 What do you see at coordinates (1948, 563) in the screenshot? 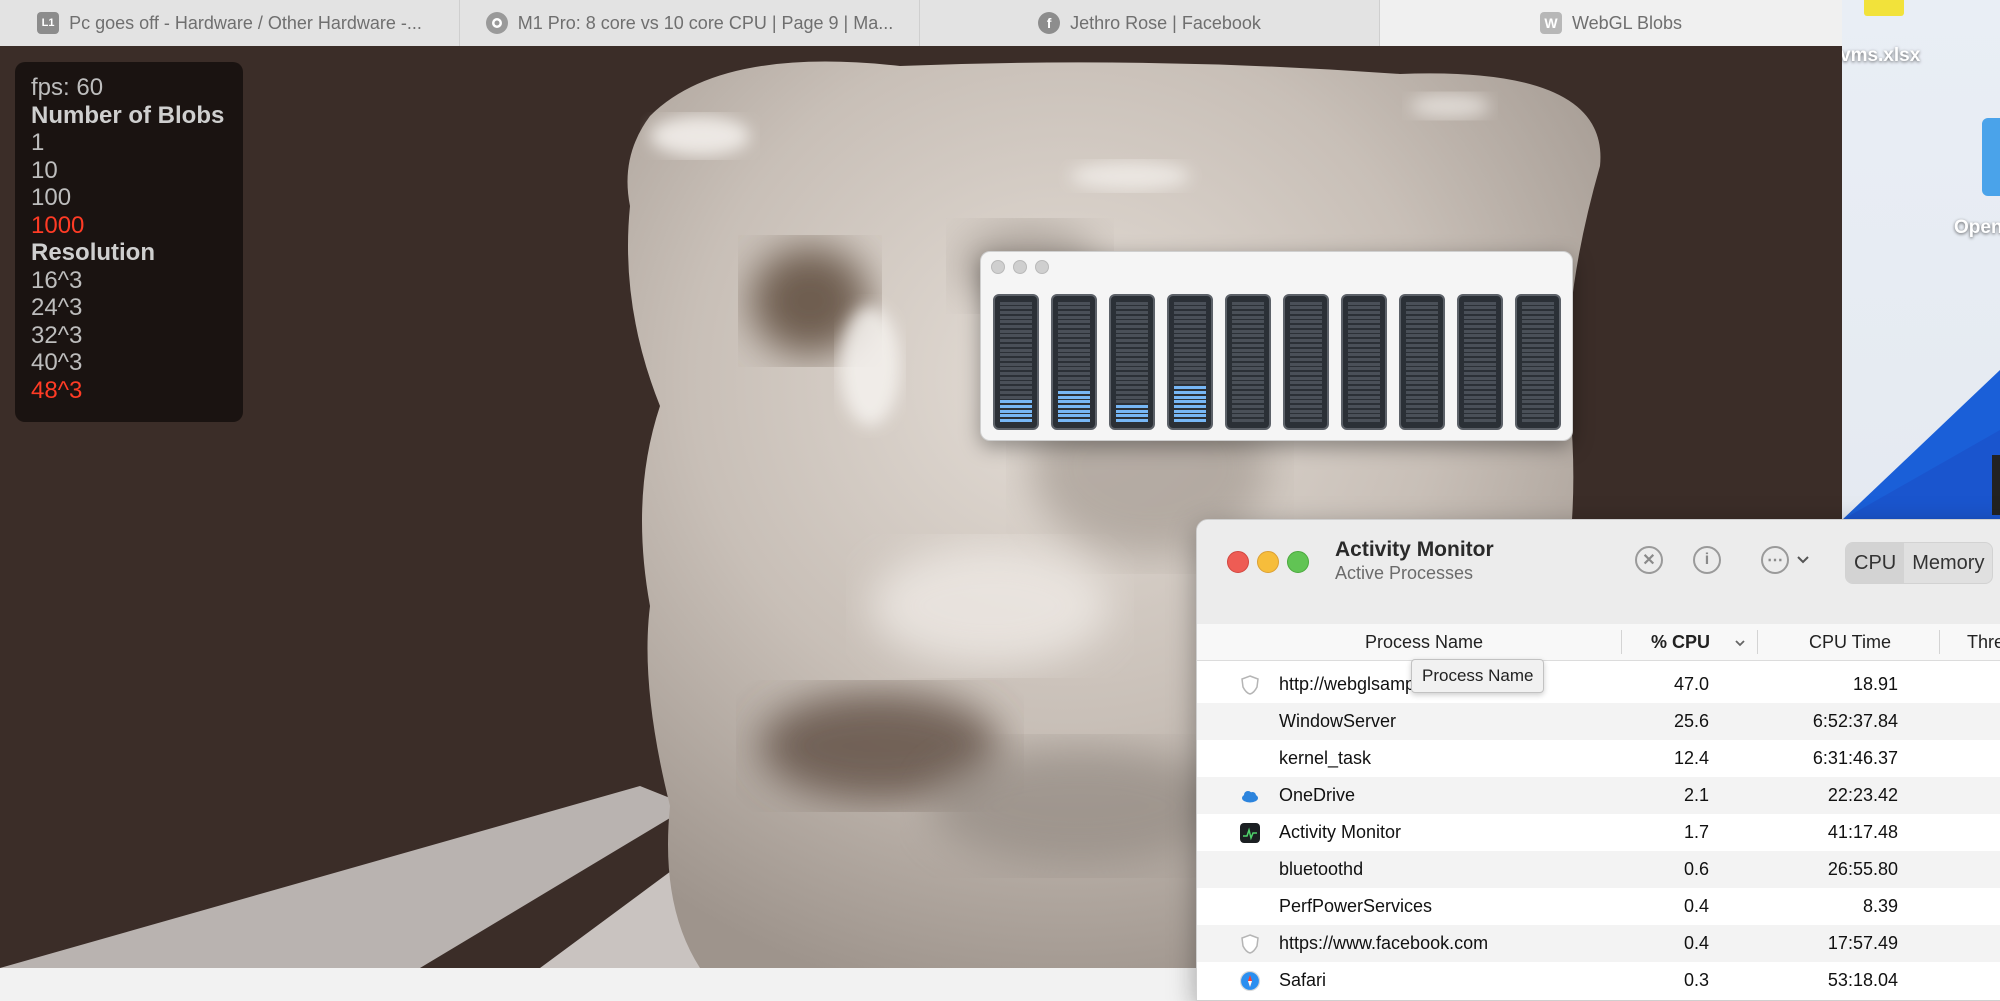
I see `tab-memory: Memory` at bounding box center [1948, 563].